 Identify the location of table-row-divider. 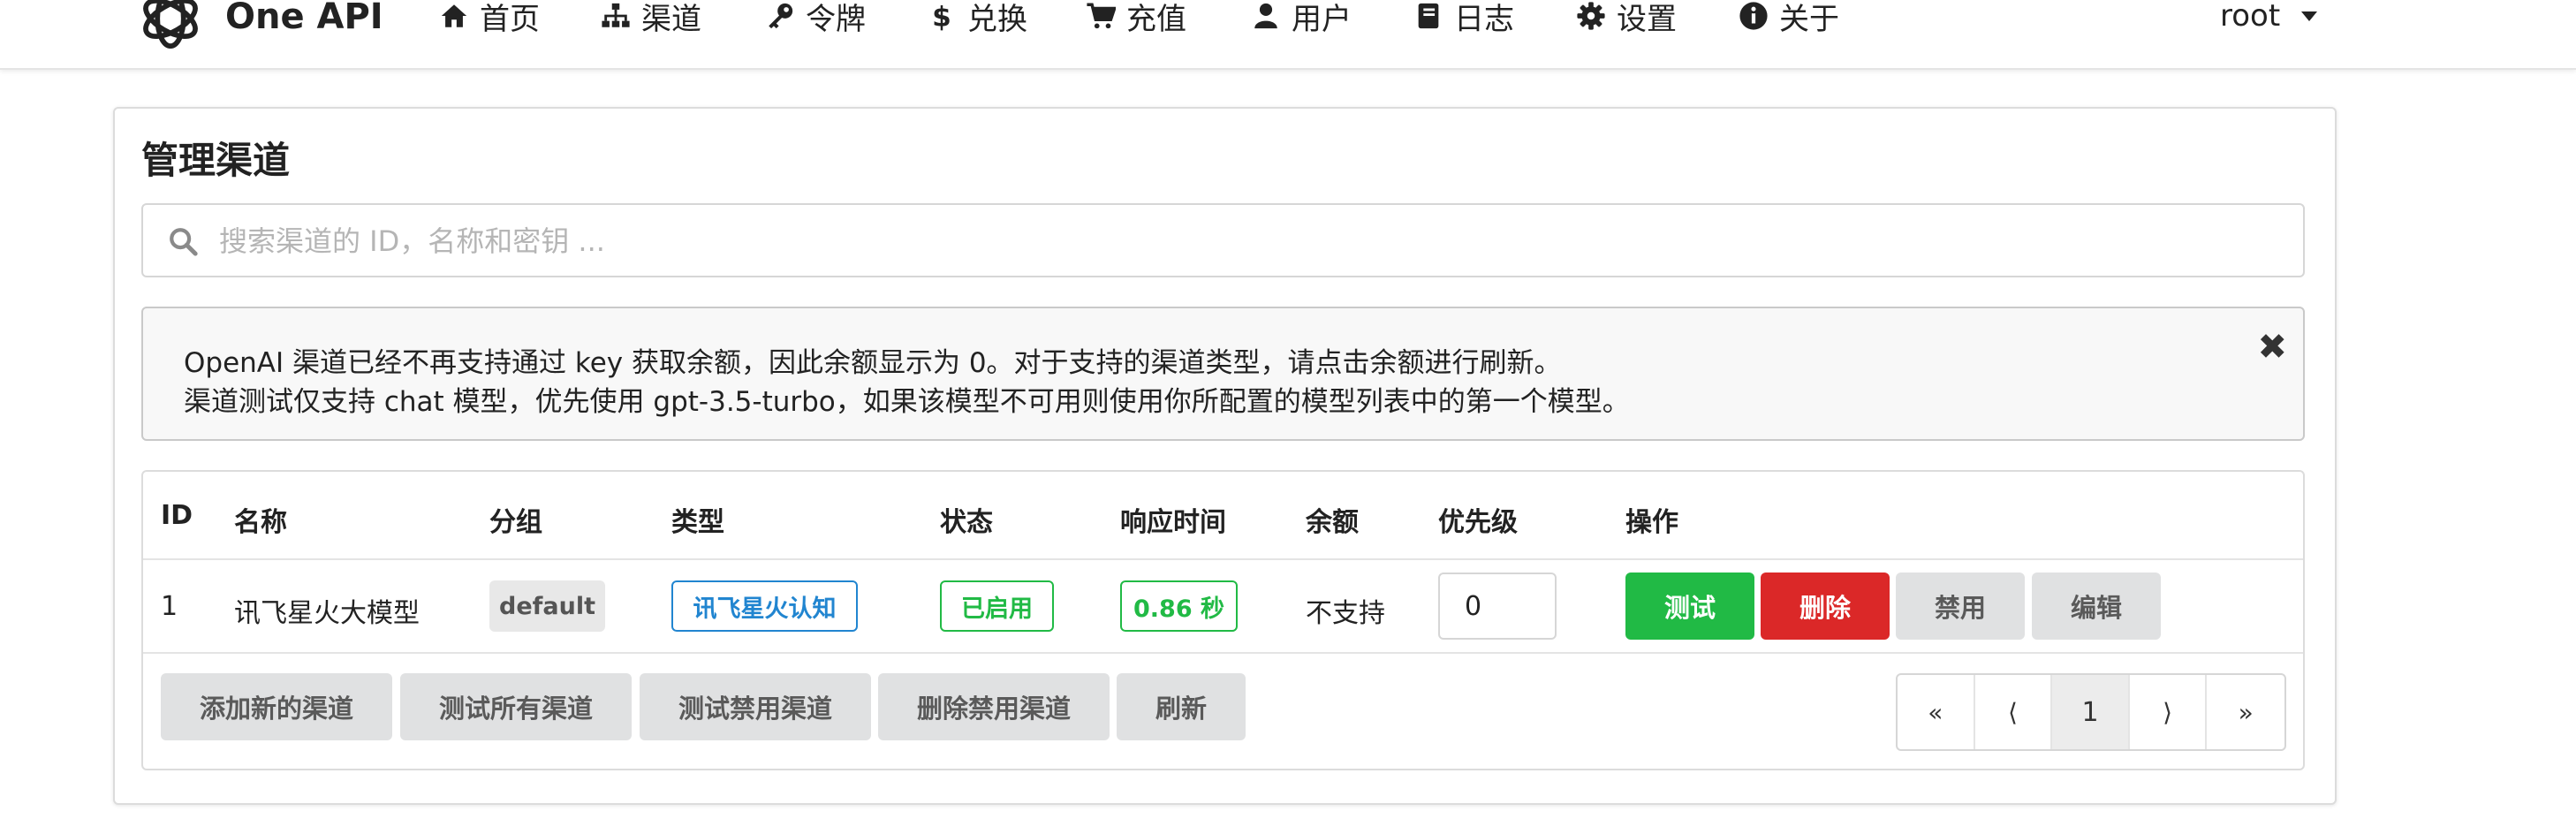
(1223, 653).